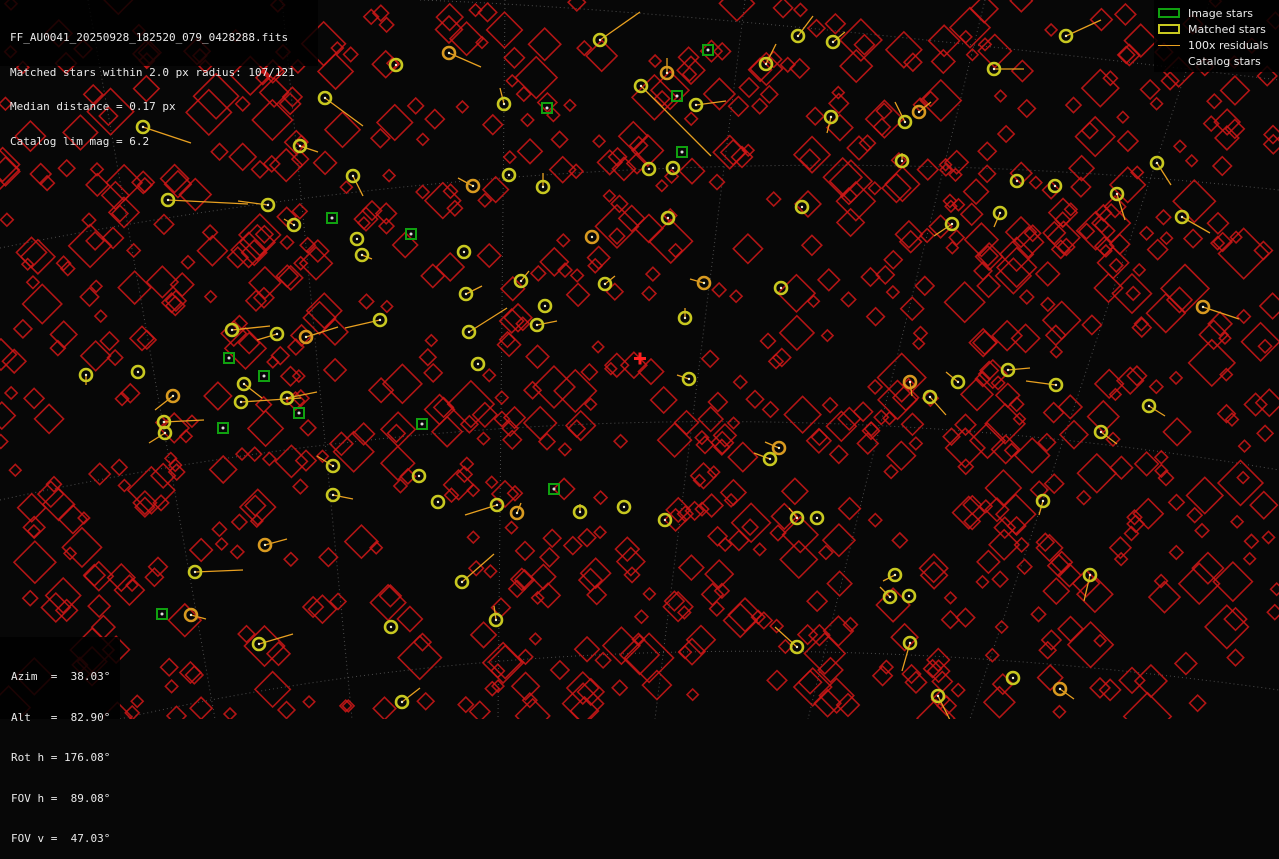 The height and width of the screenshot is (859, 1279). I want to click on residual-line-swatch, so click(1169, 45).